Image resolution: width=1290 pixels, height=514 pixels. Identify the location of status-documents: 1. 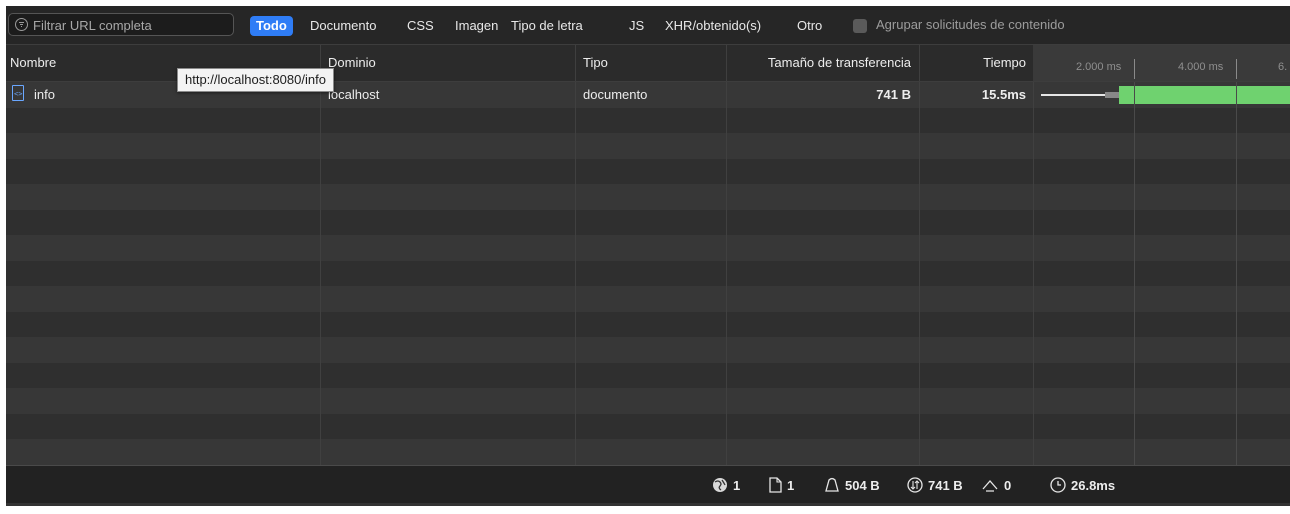
(781, 485).